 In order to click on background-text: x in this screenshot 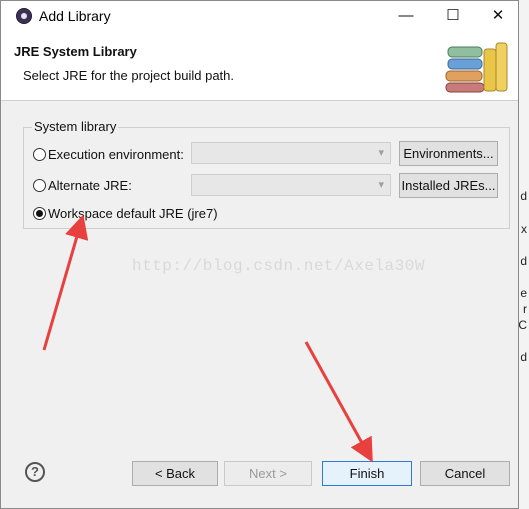, I will do `click(524, 229)`.